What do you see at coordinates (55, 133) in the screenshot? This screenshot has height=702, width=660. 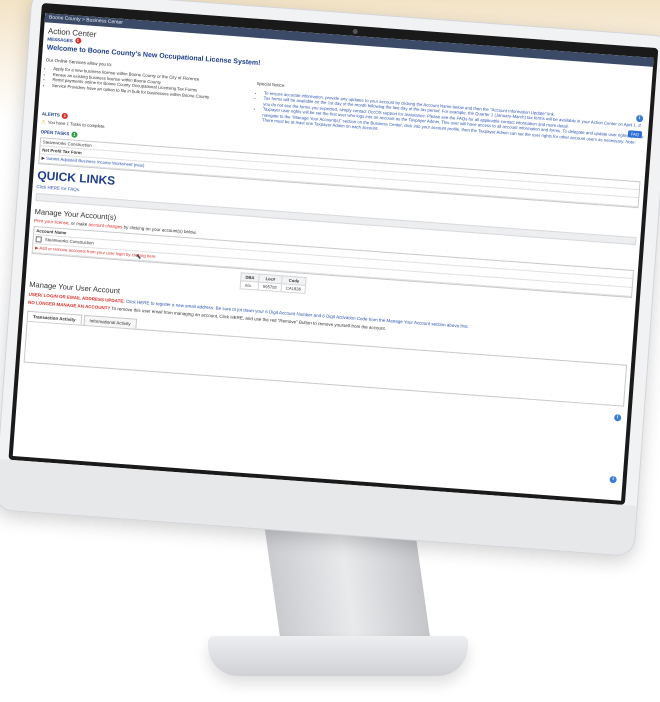 I see `open-tasks-label: OPEN TASKS` at bounding box center [55, 133].